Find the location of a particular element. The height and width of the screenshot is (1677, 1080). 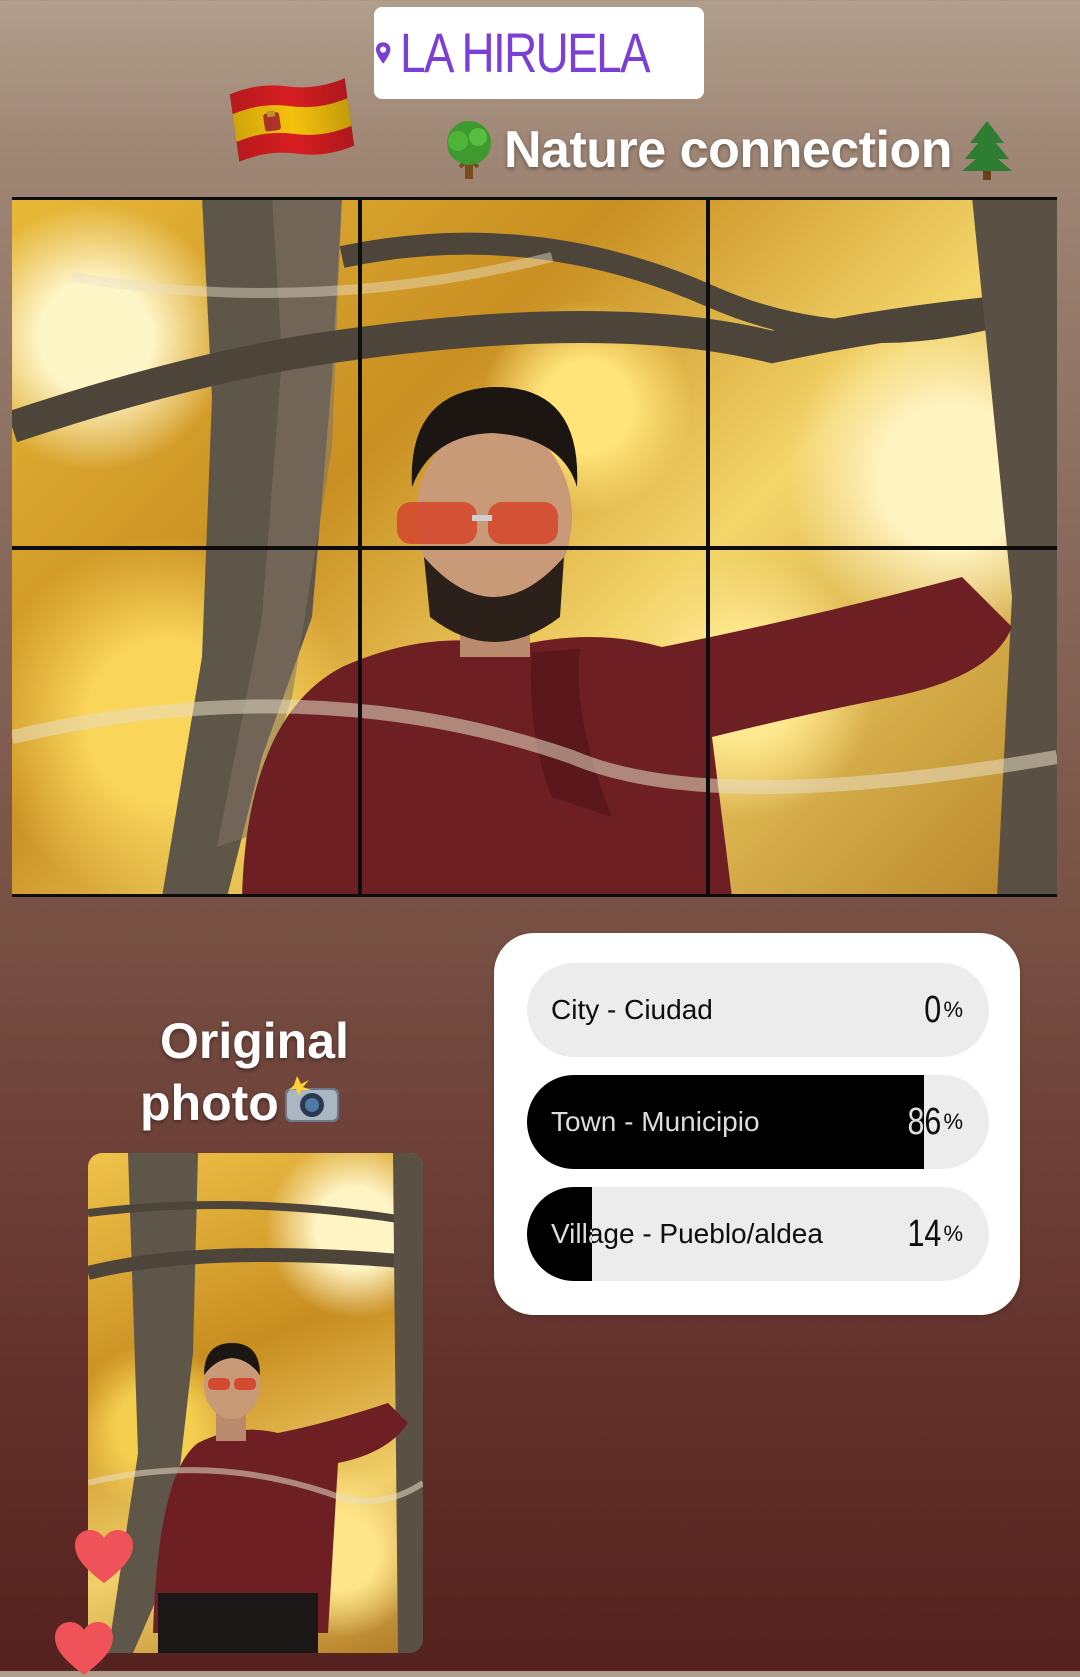

caption-text: Nature connection is located at coordinates (728, 150).